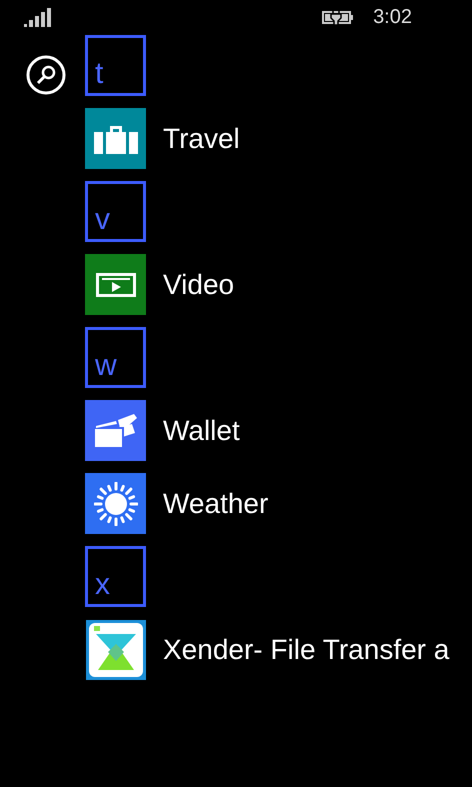 This screenshot has width=472, height=787. I want to click on suitcase-icon, so click(116, 139).